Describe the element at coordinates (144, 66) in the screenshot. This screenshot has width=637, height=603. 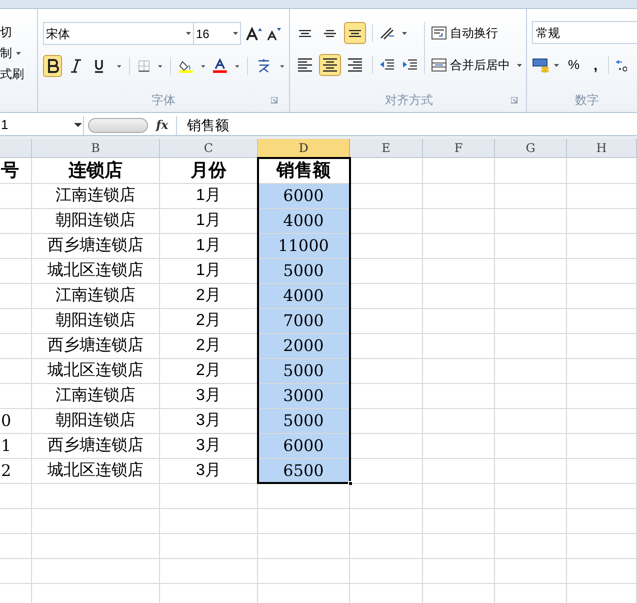
I see `borders-icon` at that location.